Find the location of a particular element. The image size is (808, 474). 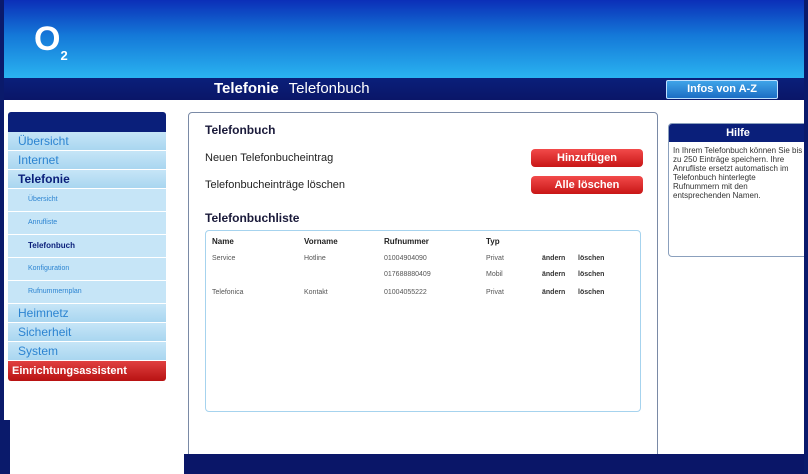

sidebar-subitem-anrufliste: Anrufliste is located at coordinates (87, 223).